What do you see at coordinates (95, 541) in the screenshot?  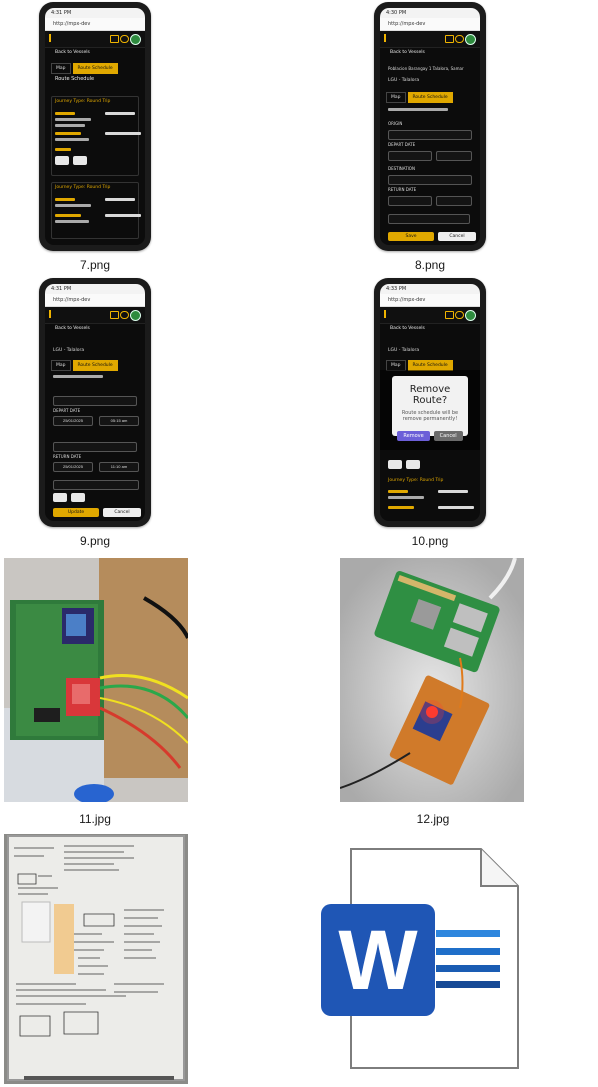 I see `file-caption: 9.png` at bounding box center [95, 541].